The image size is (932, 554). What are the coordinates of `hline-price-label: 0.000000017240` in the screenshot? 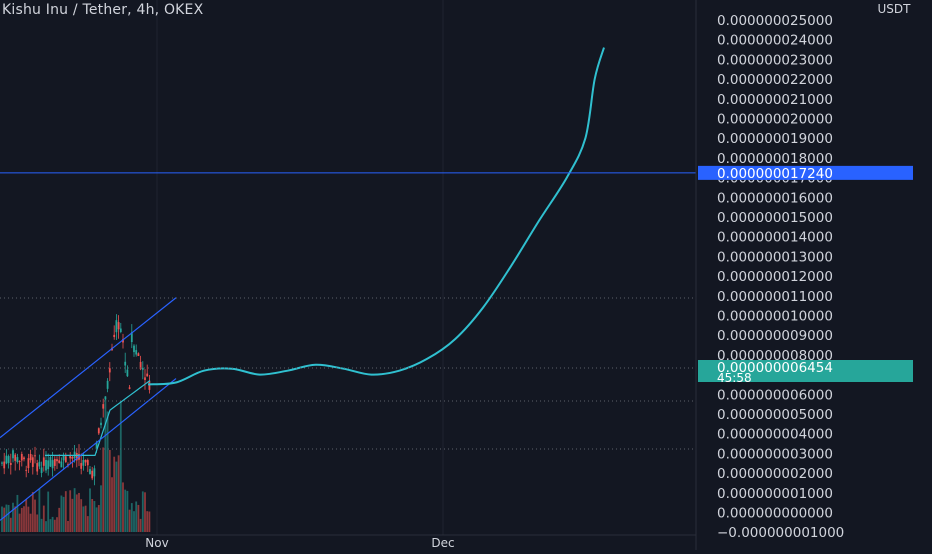 It's located at (775, 174).